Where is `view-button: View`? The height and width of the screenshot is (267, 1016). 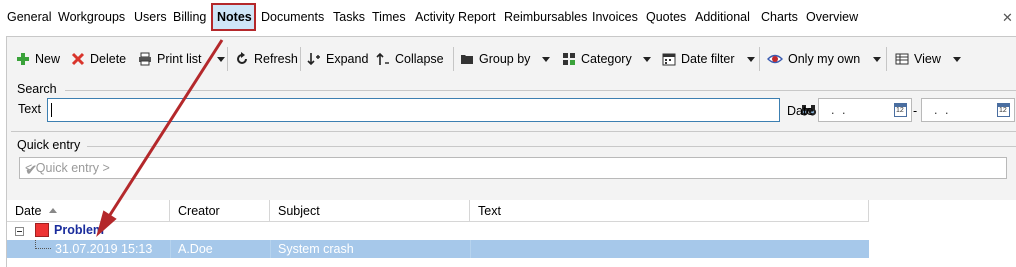 view-button: View is located at coordinates (918, 59).